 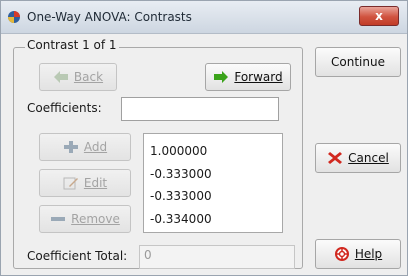 I want to click on list-item: -0.334000, so click(x=213, y=219).